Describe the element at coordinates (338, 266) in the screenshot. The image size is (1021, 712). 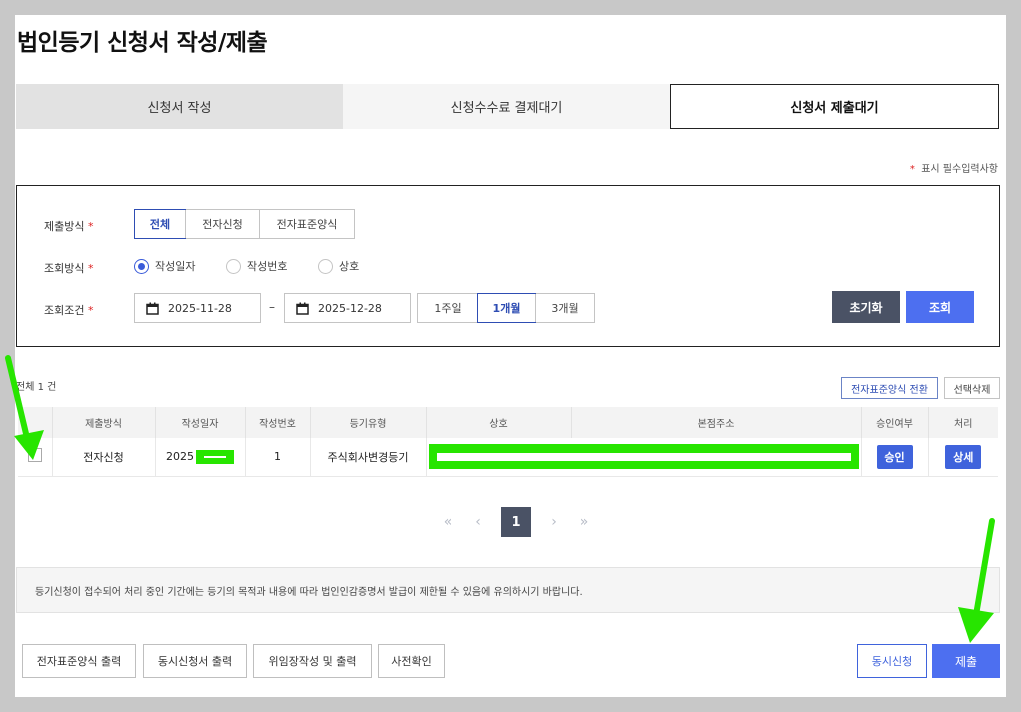
I see `radio-company-name: 상호` at that location.